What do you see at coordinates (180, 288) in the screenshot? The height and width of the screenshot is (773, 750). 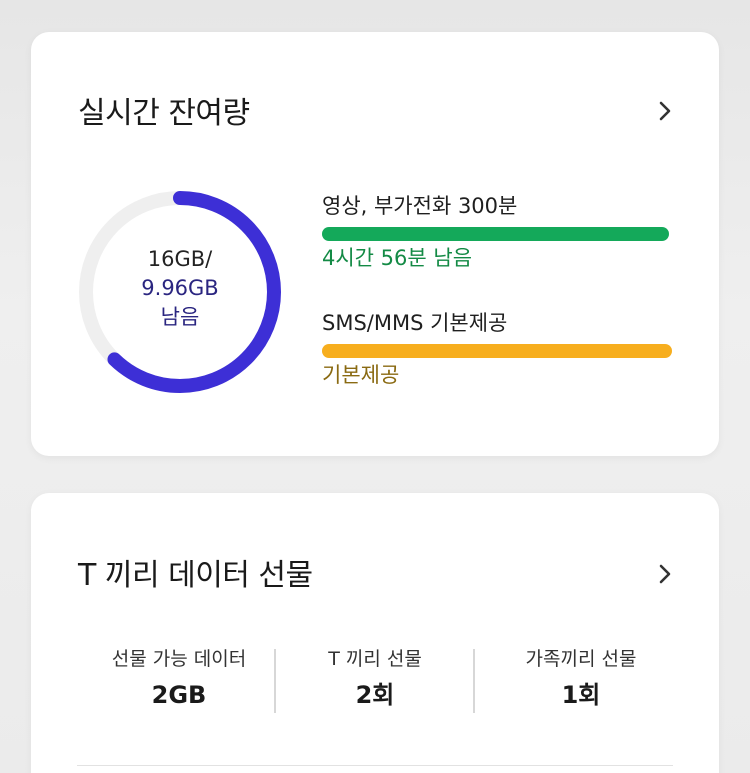 I see `data-remaining: 9.96GB` at bounding box center [180, 288].